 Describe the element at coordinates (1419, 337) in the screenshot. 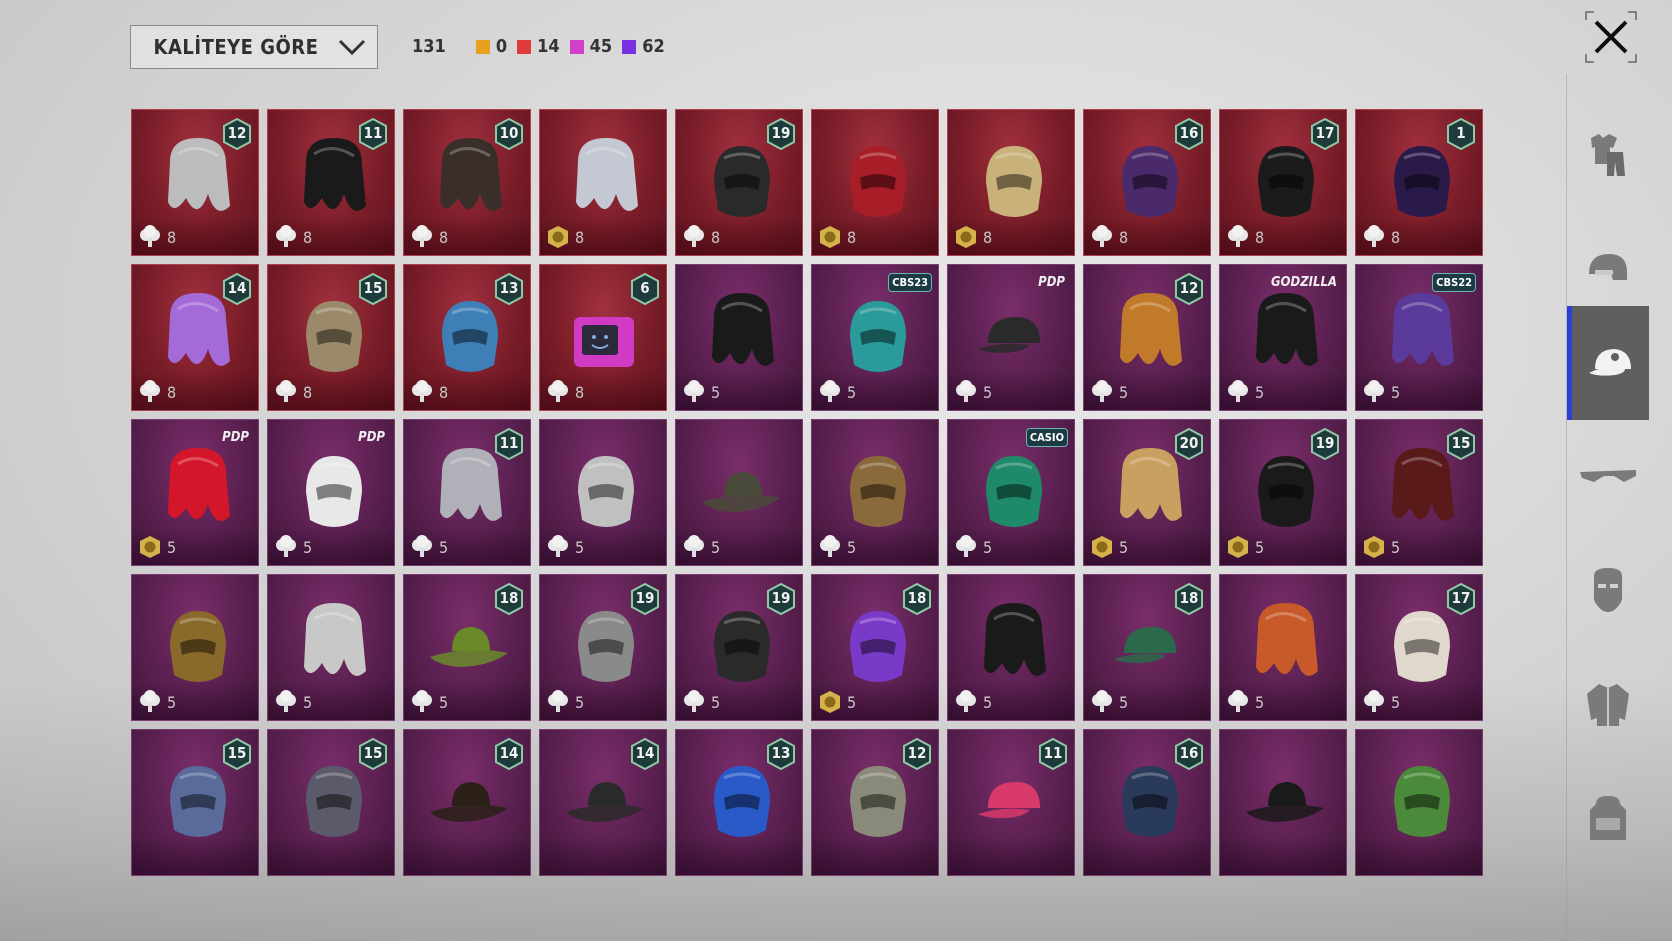

I see `item-card: CBS22 5` at that location.